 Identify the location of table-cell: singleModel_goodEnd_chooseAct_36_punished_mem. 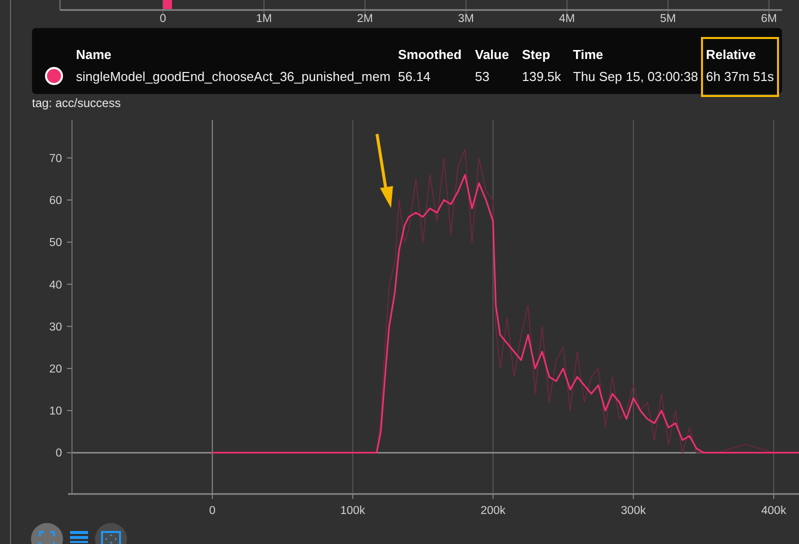
(233, 76).